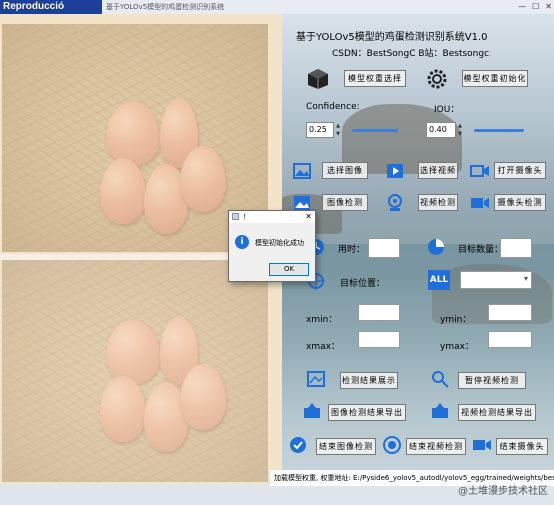 The image size is (554, 505). What do you see at coordinates (481, 250) in the screenshot?
I see `target-count-label: 目标数量：` at bounding box center [481, 250].